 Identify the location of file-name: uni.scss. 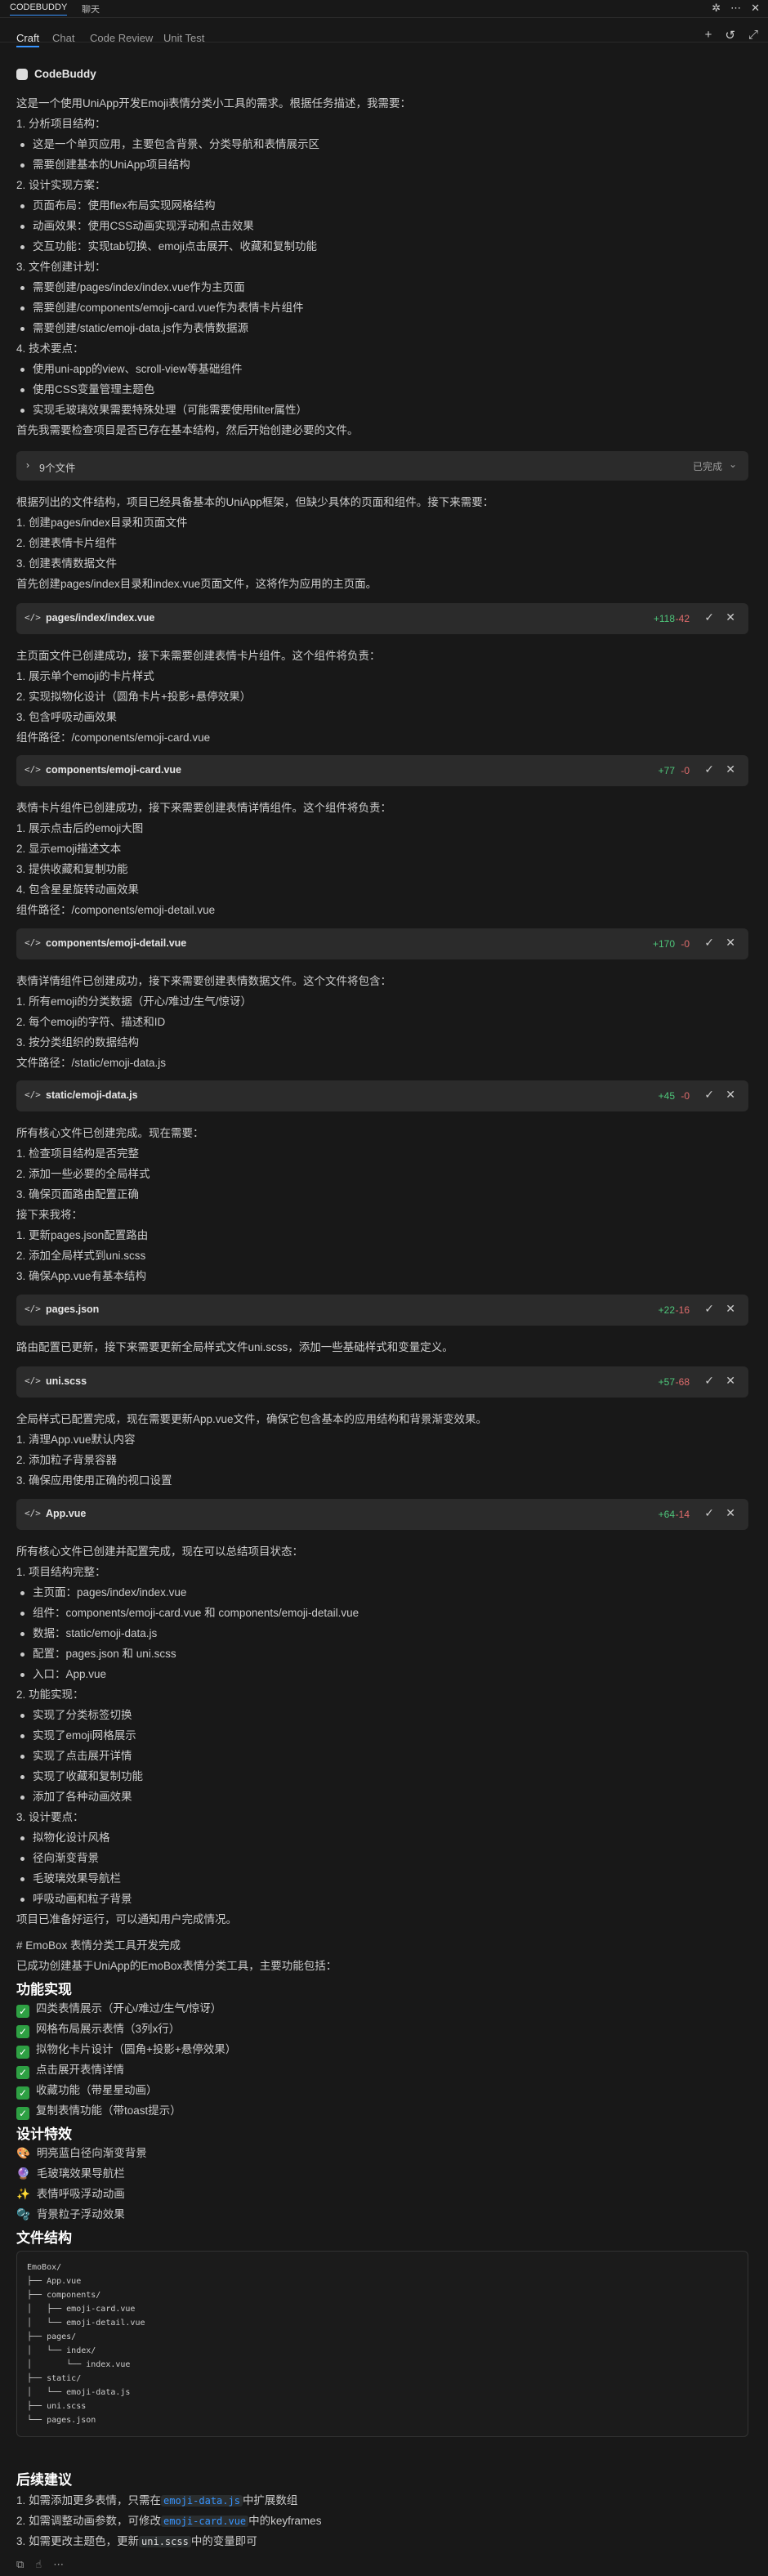
(66, 1381).